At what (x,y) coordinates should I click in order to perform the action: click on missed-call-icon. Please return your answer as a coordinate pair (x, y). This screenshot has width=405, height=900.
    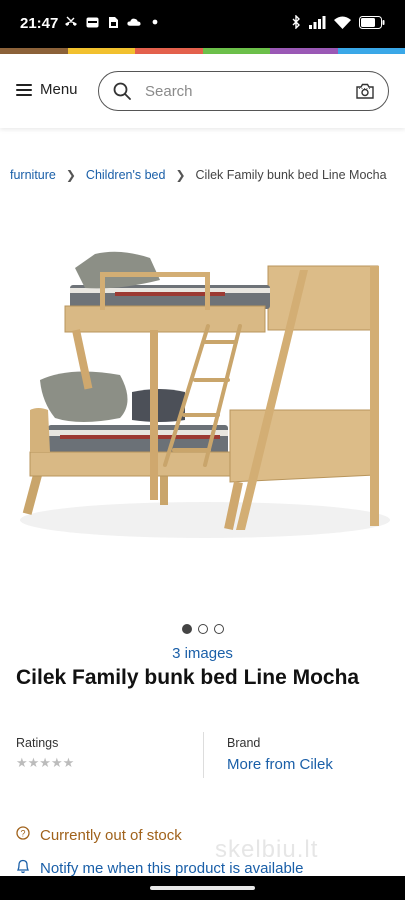
    Looking at the image, I should click on (71, 22).